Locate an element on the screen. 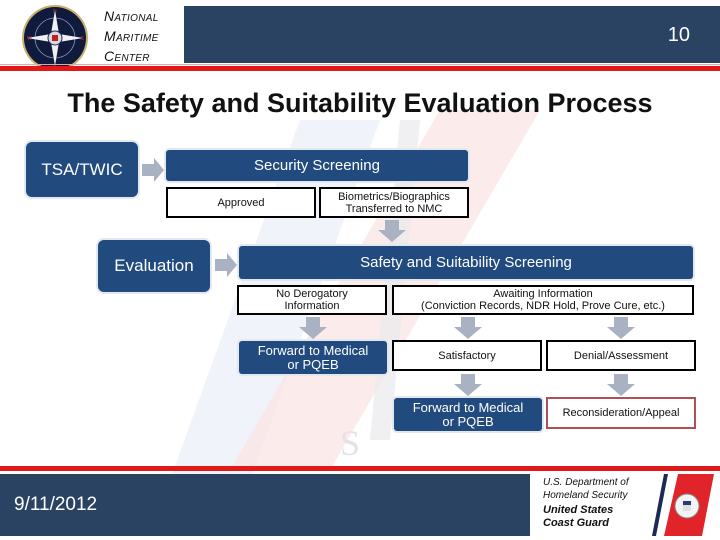 This screenshot has width=720, height=540. header-divider-thin is located at coordinates (360, 64).